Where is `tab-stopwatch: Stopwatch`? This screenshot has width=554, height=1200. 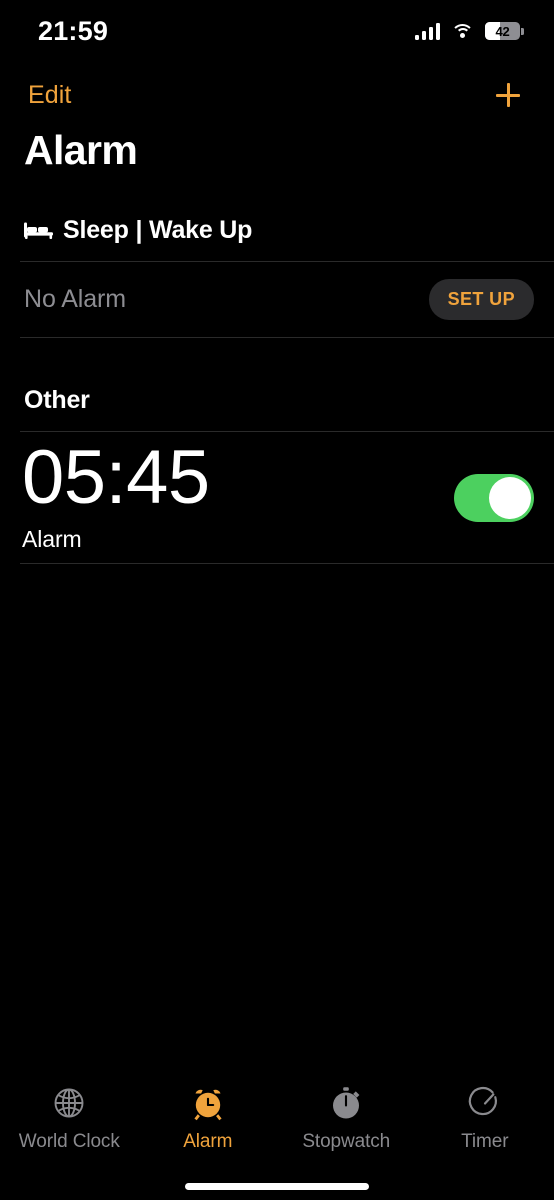 tab-stopwatch: Stopwatch is located at coordinates (346, 1117).